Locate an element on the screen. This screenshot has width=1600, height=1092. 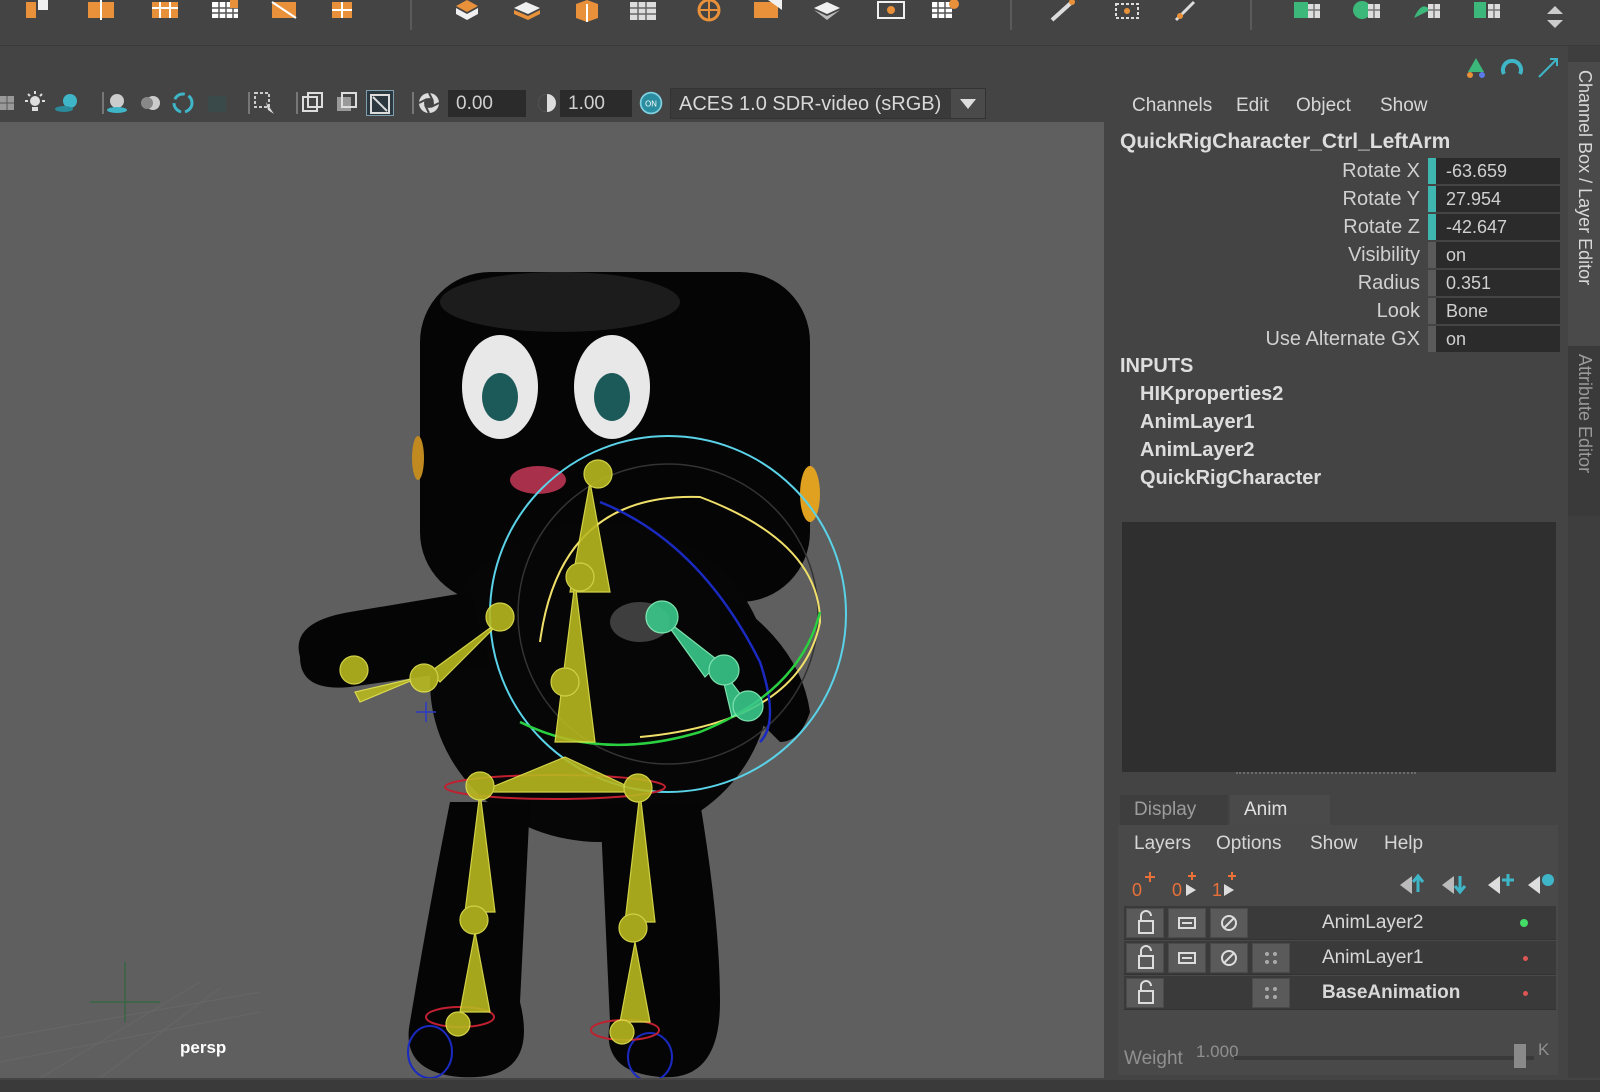
weight-slider-track is located at coordinates (1384, 1058).